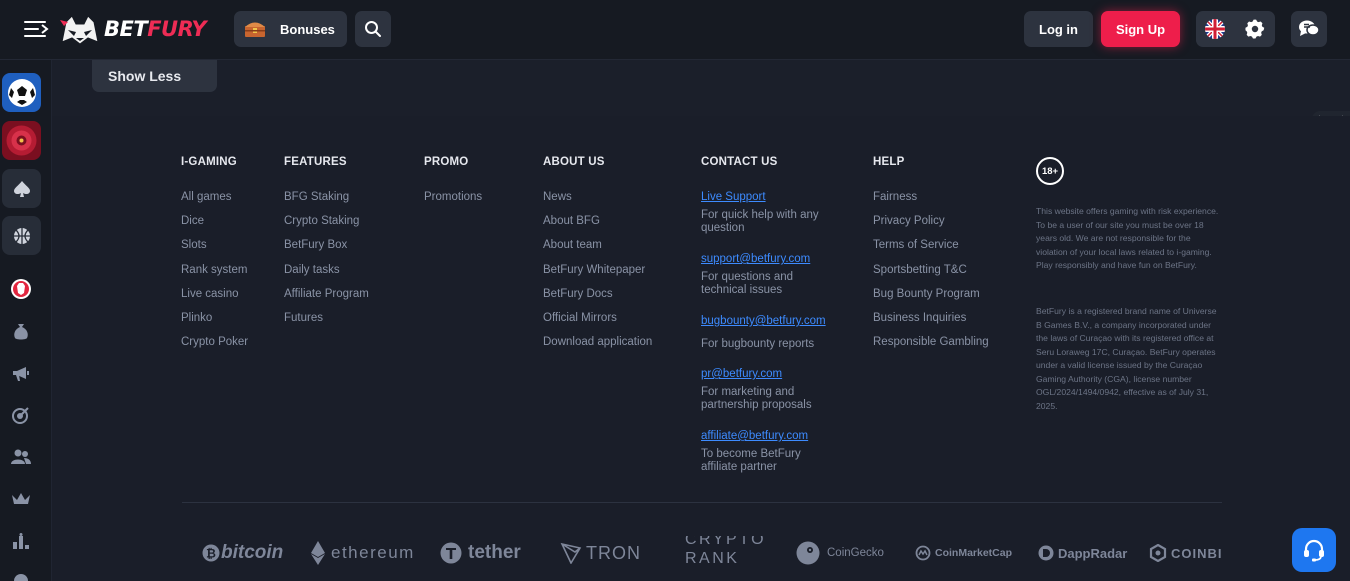 The width and height of the screenshot is (1350, 581). I want to click on footer-link: BetFury Whitepaper, so click(597, 271).